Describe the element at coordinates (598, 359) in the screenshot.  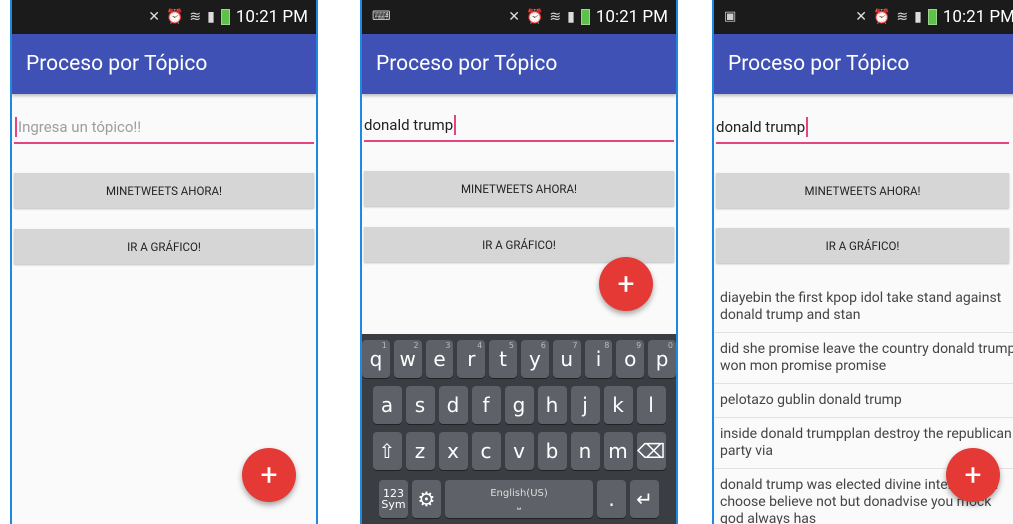
I see `key-i: 8i` at that location.